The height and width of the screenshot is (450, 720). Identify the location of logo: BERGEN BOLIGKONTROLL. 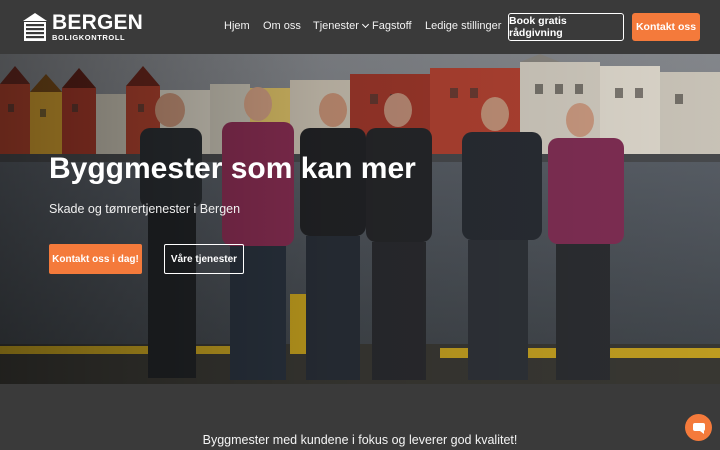
(82, 27).